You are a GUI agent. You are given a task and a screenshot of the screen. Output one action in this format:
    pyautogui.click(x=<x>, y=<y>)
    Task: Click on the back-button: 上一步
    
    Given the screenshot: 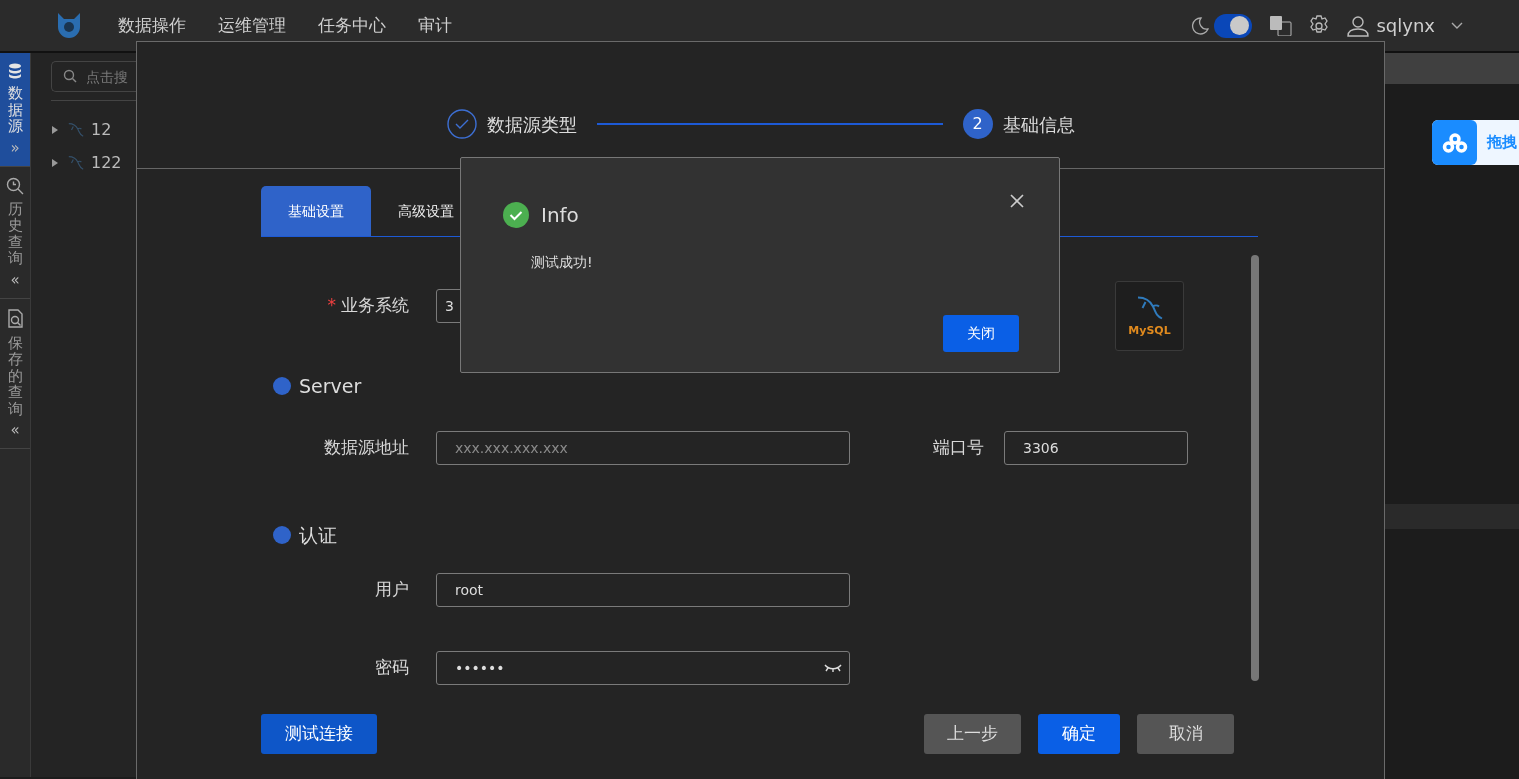 What is the action you would take?
    pyautogui.click(x=972, y=734)
    